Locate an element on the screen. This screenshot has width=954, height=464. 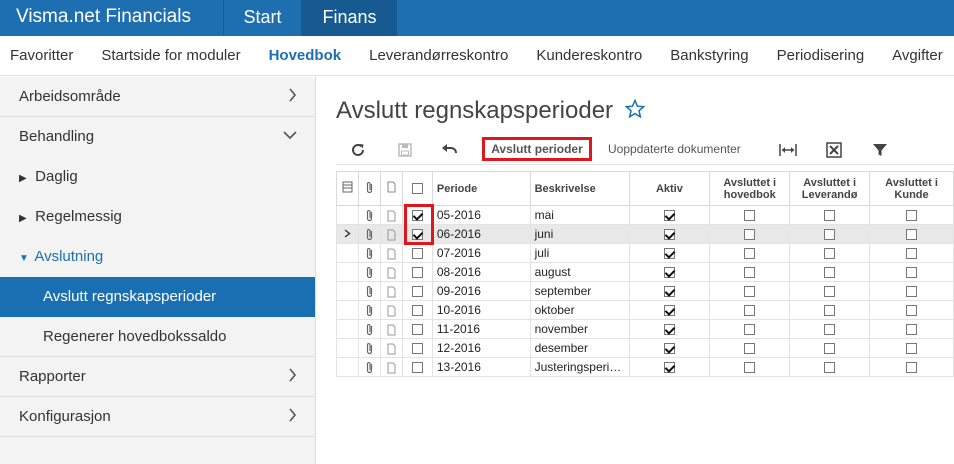
sidebar-item-konfigurasjon: Konfigurasjon is located at coordinates (157, 417).